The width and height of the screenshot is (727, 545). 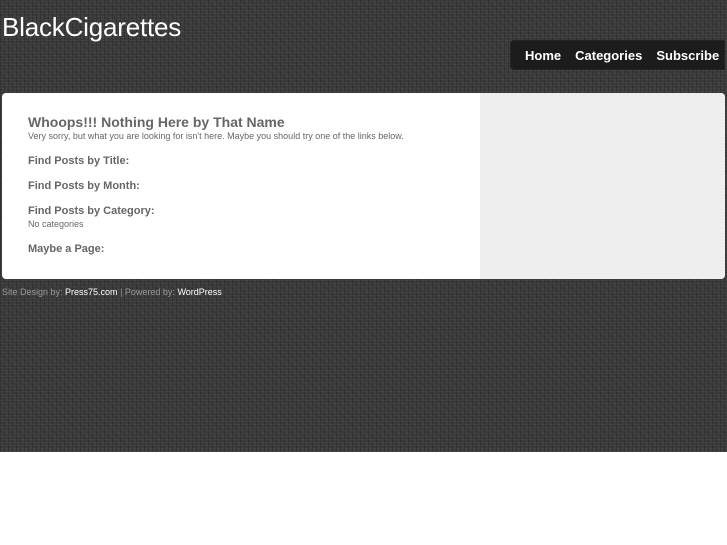 What do you see at coordinates (91, 211) in the screenshot?
I see `find-by-category-heading: Find Posts by Category:` at bounding box center [91, 211].